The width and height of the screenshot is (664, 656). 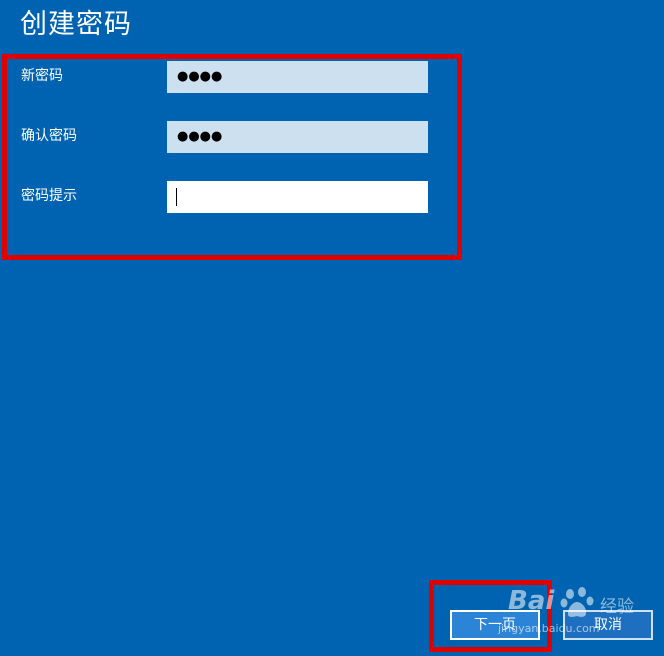 What do you see at coordinates (42, 76) in the screenshot?
I see `new-password-label: 新密码` at bounding box center [42, 76].